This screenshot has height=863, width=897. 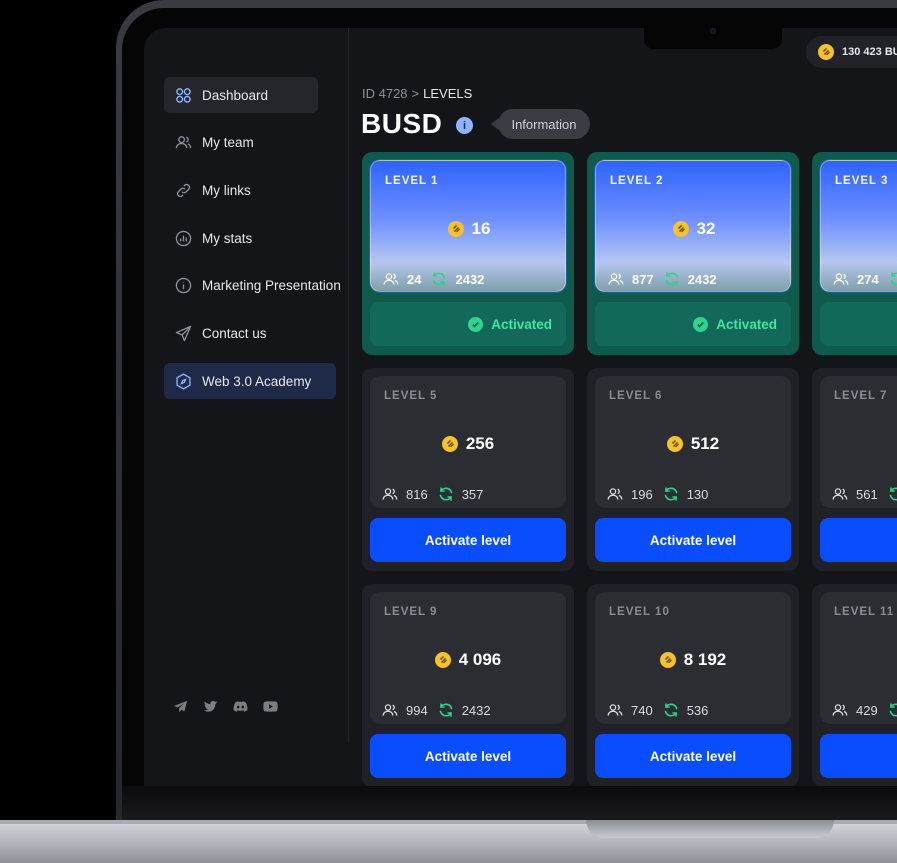 What do you see at coordinates (862, 181) in the screenshot?
I see `level-label: LEVEL 3` at bounding box center [862, 181].